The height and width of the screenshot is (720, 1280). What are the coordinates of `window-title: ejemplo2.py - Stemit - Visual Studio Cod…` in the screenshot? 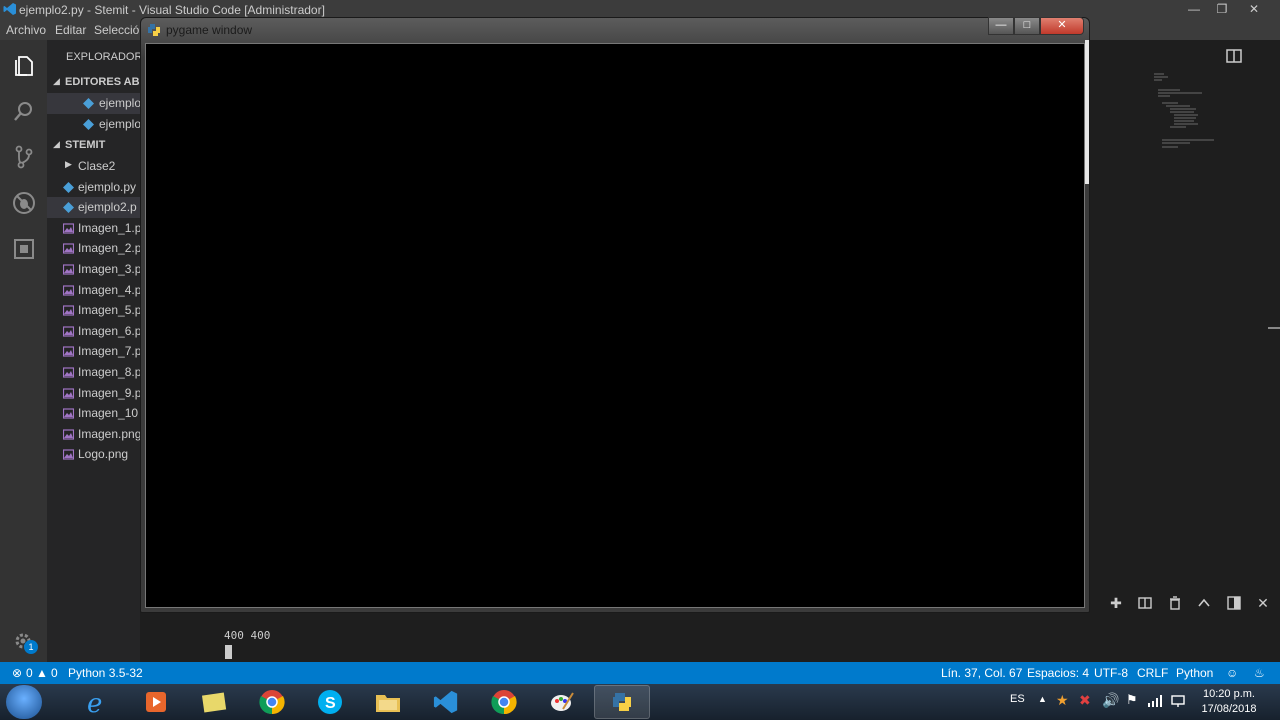 It's located at (172, 10).